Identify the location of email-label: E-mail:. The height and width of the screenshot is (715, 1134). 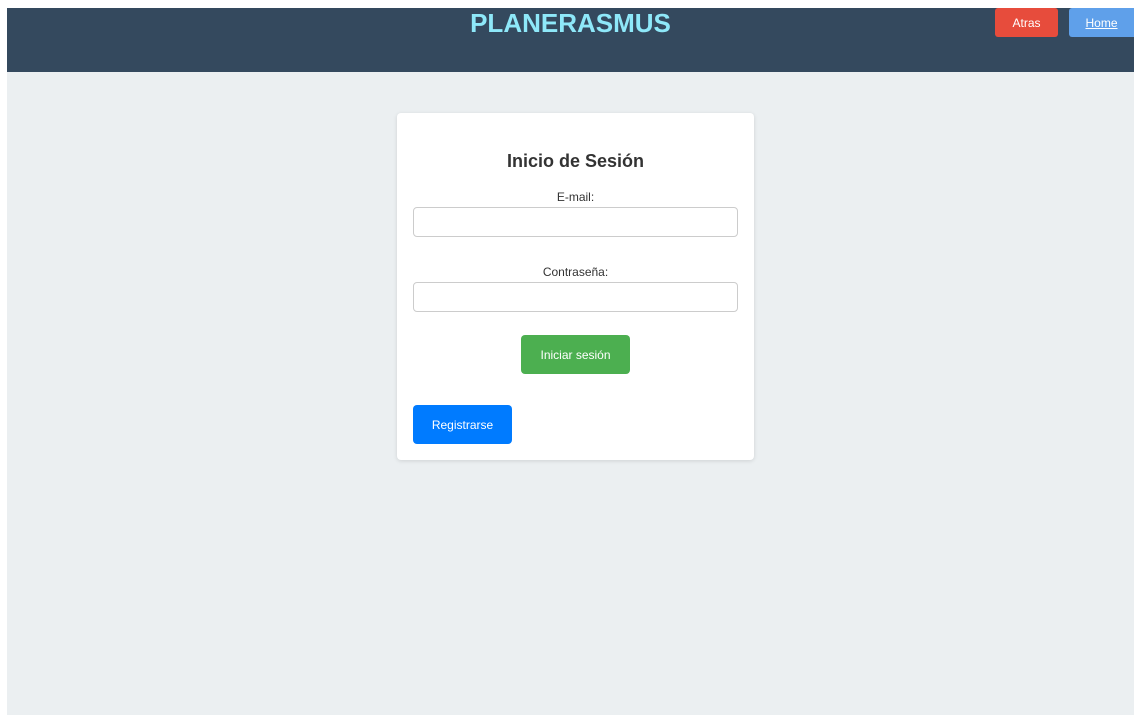
(575, 197).